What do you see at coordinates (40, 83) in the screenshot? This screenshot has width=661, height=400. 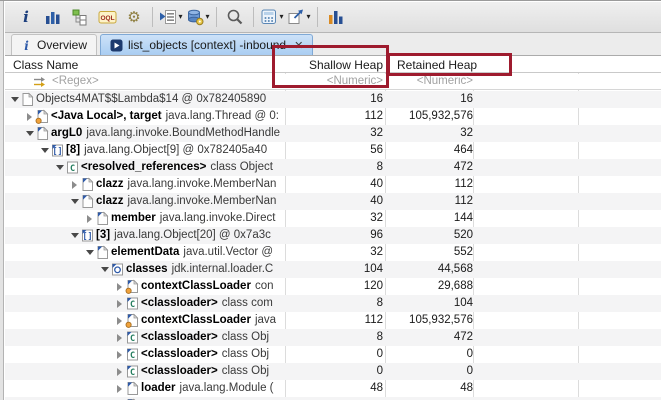 I see `regex-filter-icon` at bounding box center [40, 83].